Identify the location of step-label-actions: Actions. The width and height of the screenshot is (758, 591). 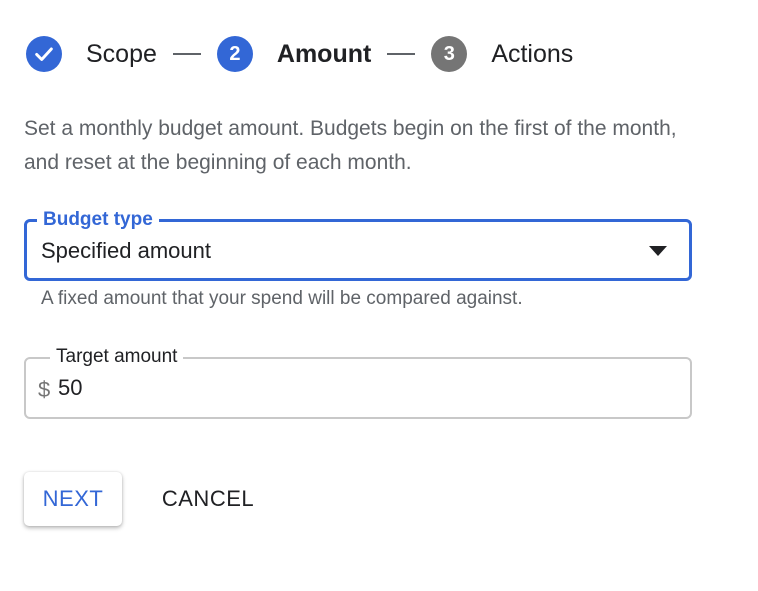
(532, 53).